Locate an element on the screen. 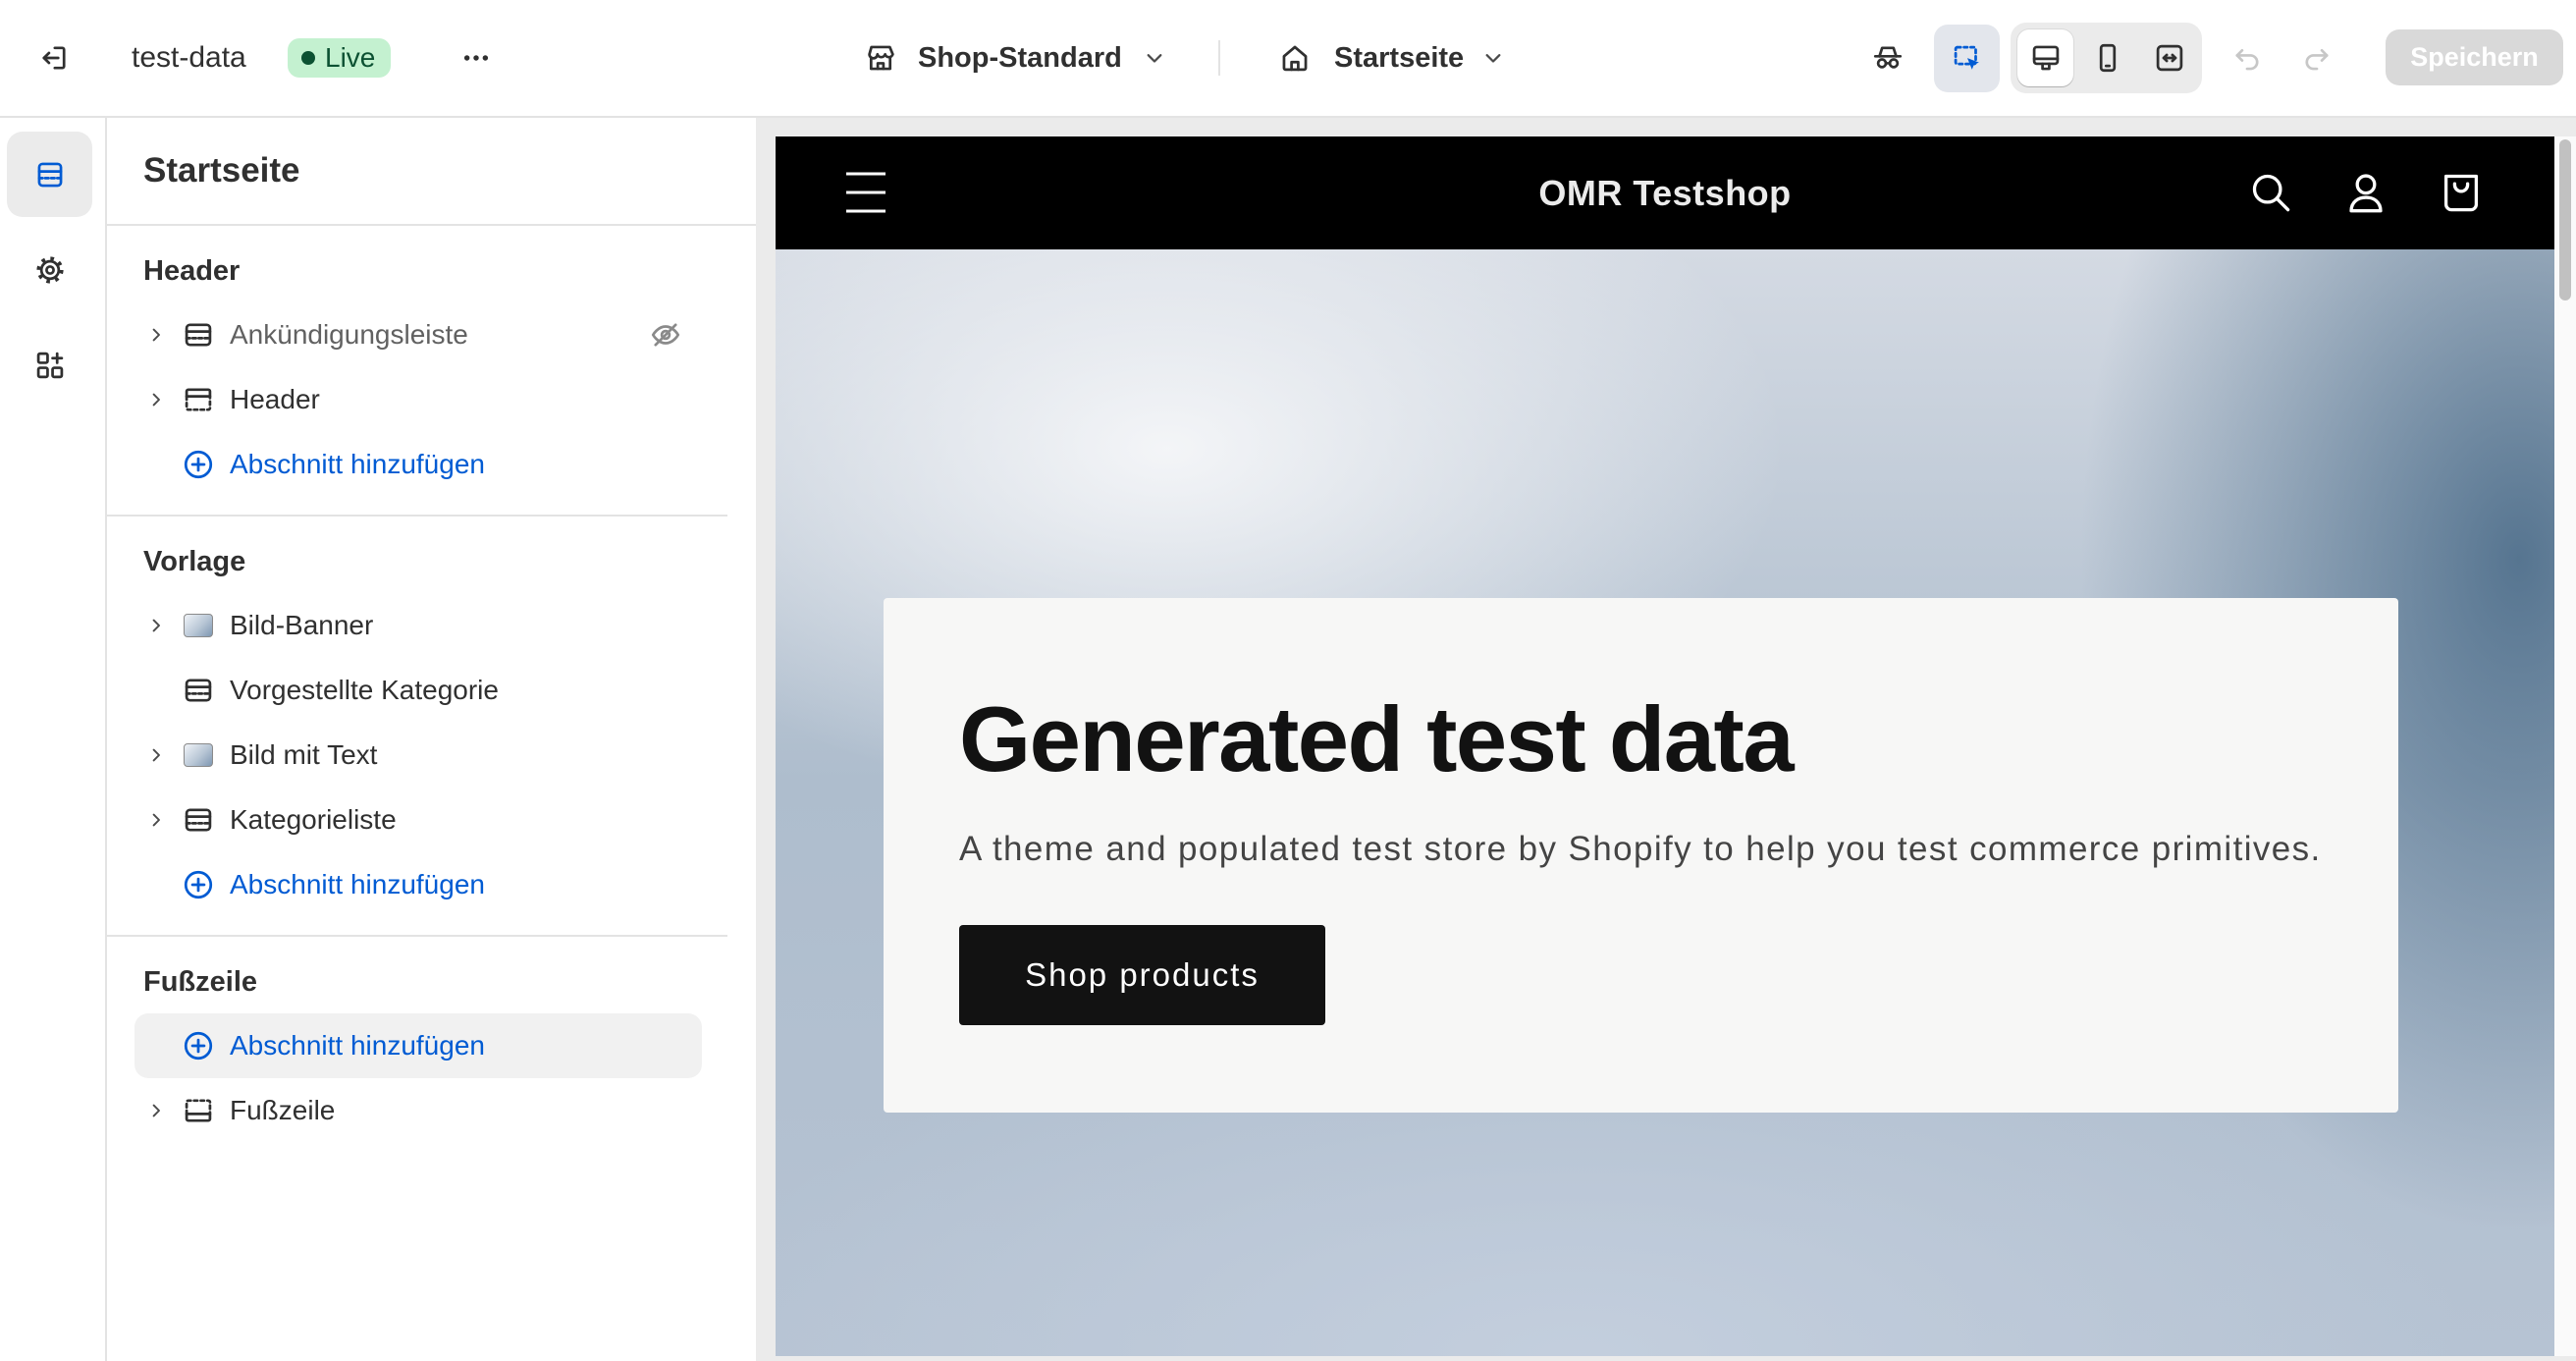  redo-icon is located at coordinates (2317, 59).